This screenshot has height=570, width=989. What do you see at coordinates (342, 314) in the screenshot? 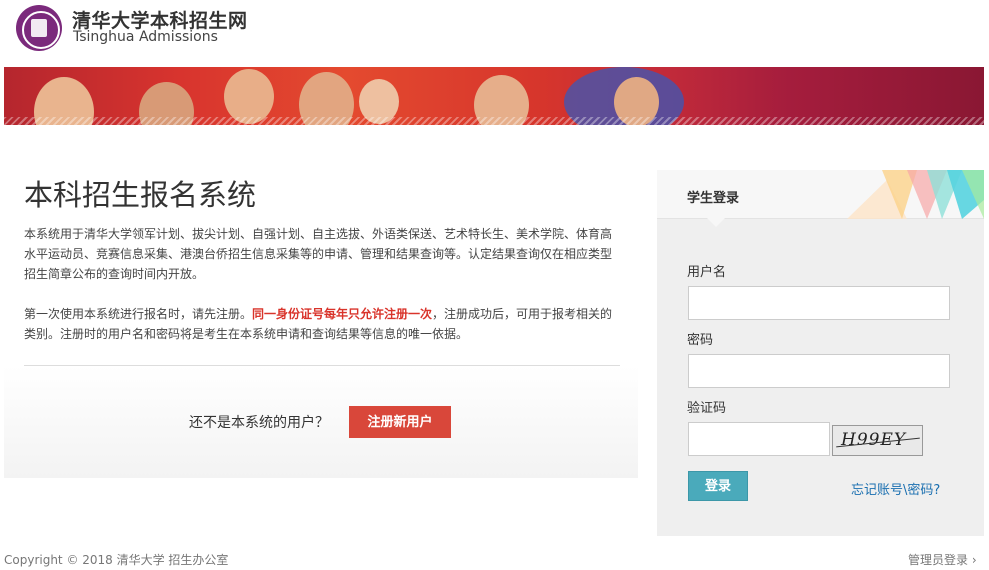
I see `notice-highlight: 同一身份证号每年只允许注册一次` at bounding box center [342, 314].